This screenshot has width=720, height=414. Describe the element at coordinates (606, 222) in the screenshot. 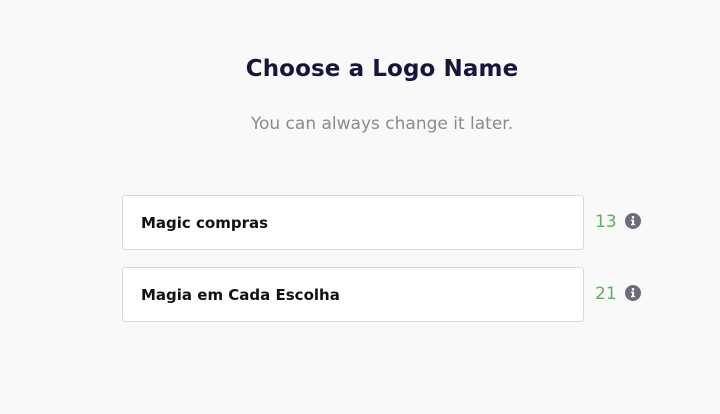

I see `character-count: 13` at that location.